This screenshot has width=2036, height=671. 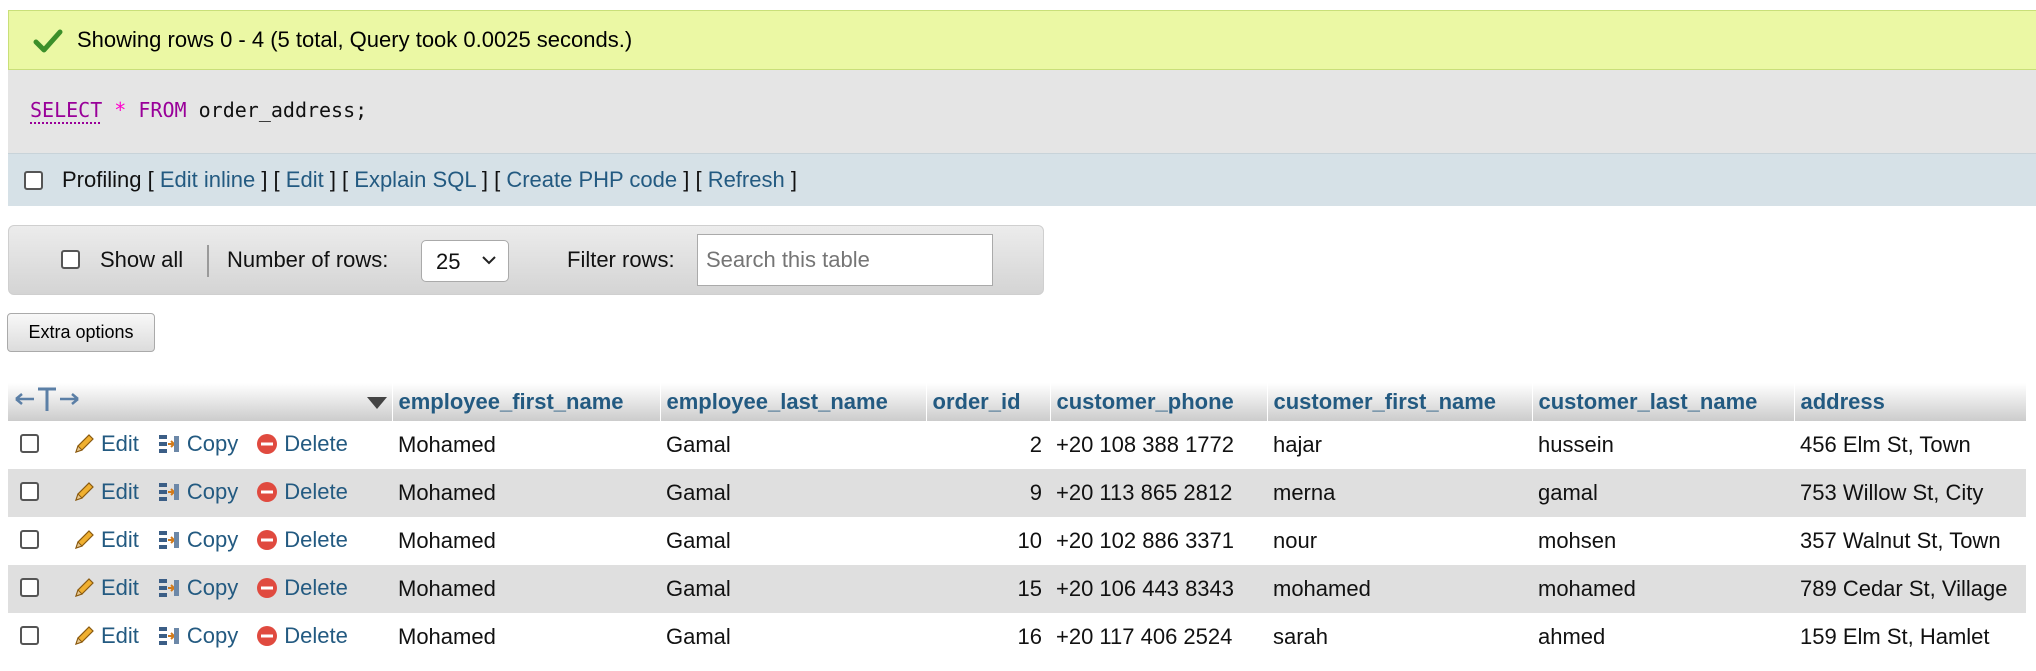 I want to click on sql-query-box: SELECT * FROM order_address;, so click(x=1022, y=111).